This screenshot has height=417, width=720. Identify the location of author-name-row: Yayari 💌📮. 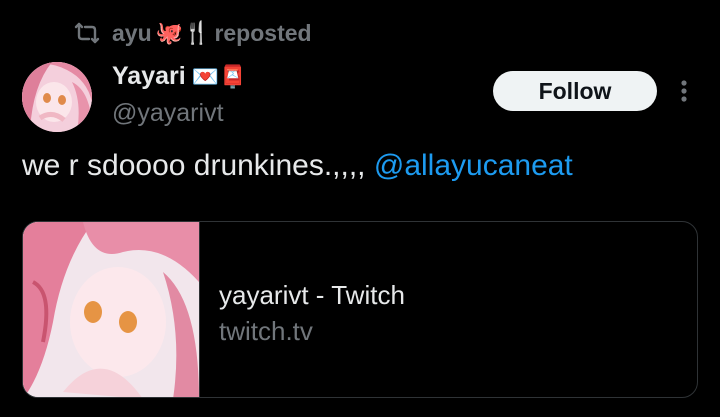
(179, 76).